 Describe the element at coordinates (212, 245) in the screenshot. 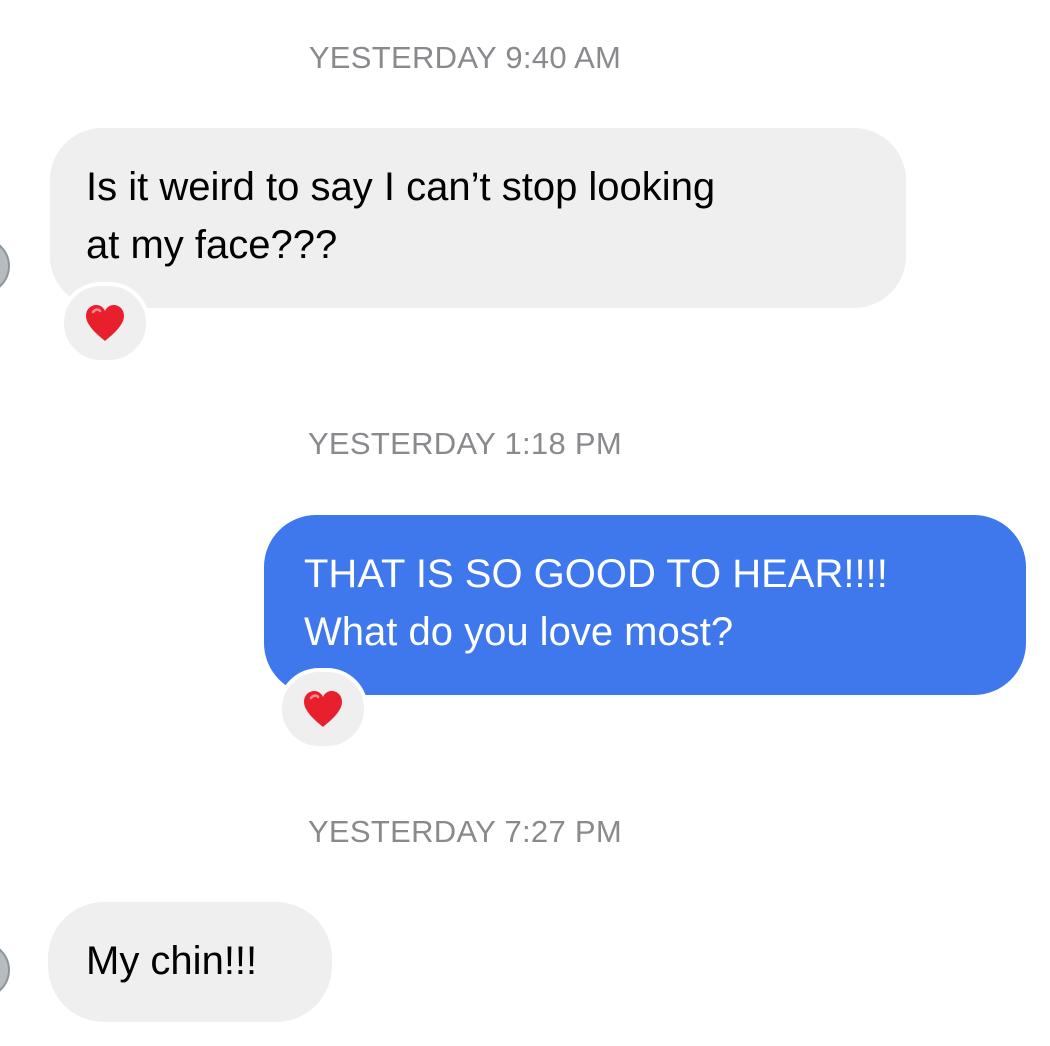

I see `message-text-line: at my face???` at that location.